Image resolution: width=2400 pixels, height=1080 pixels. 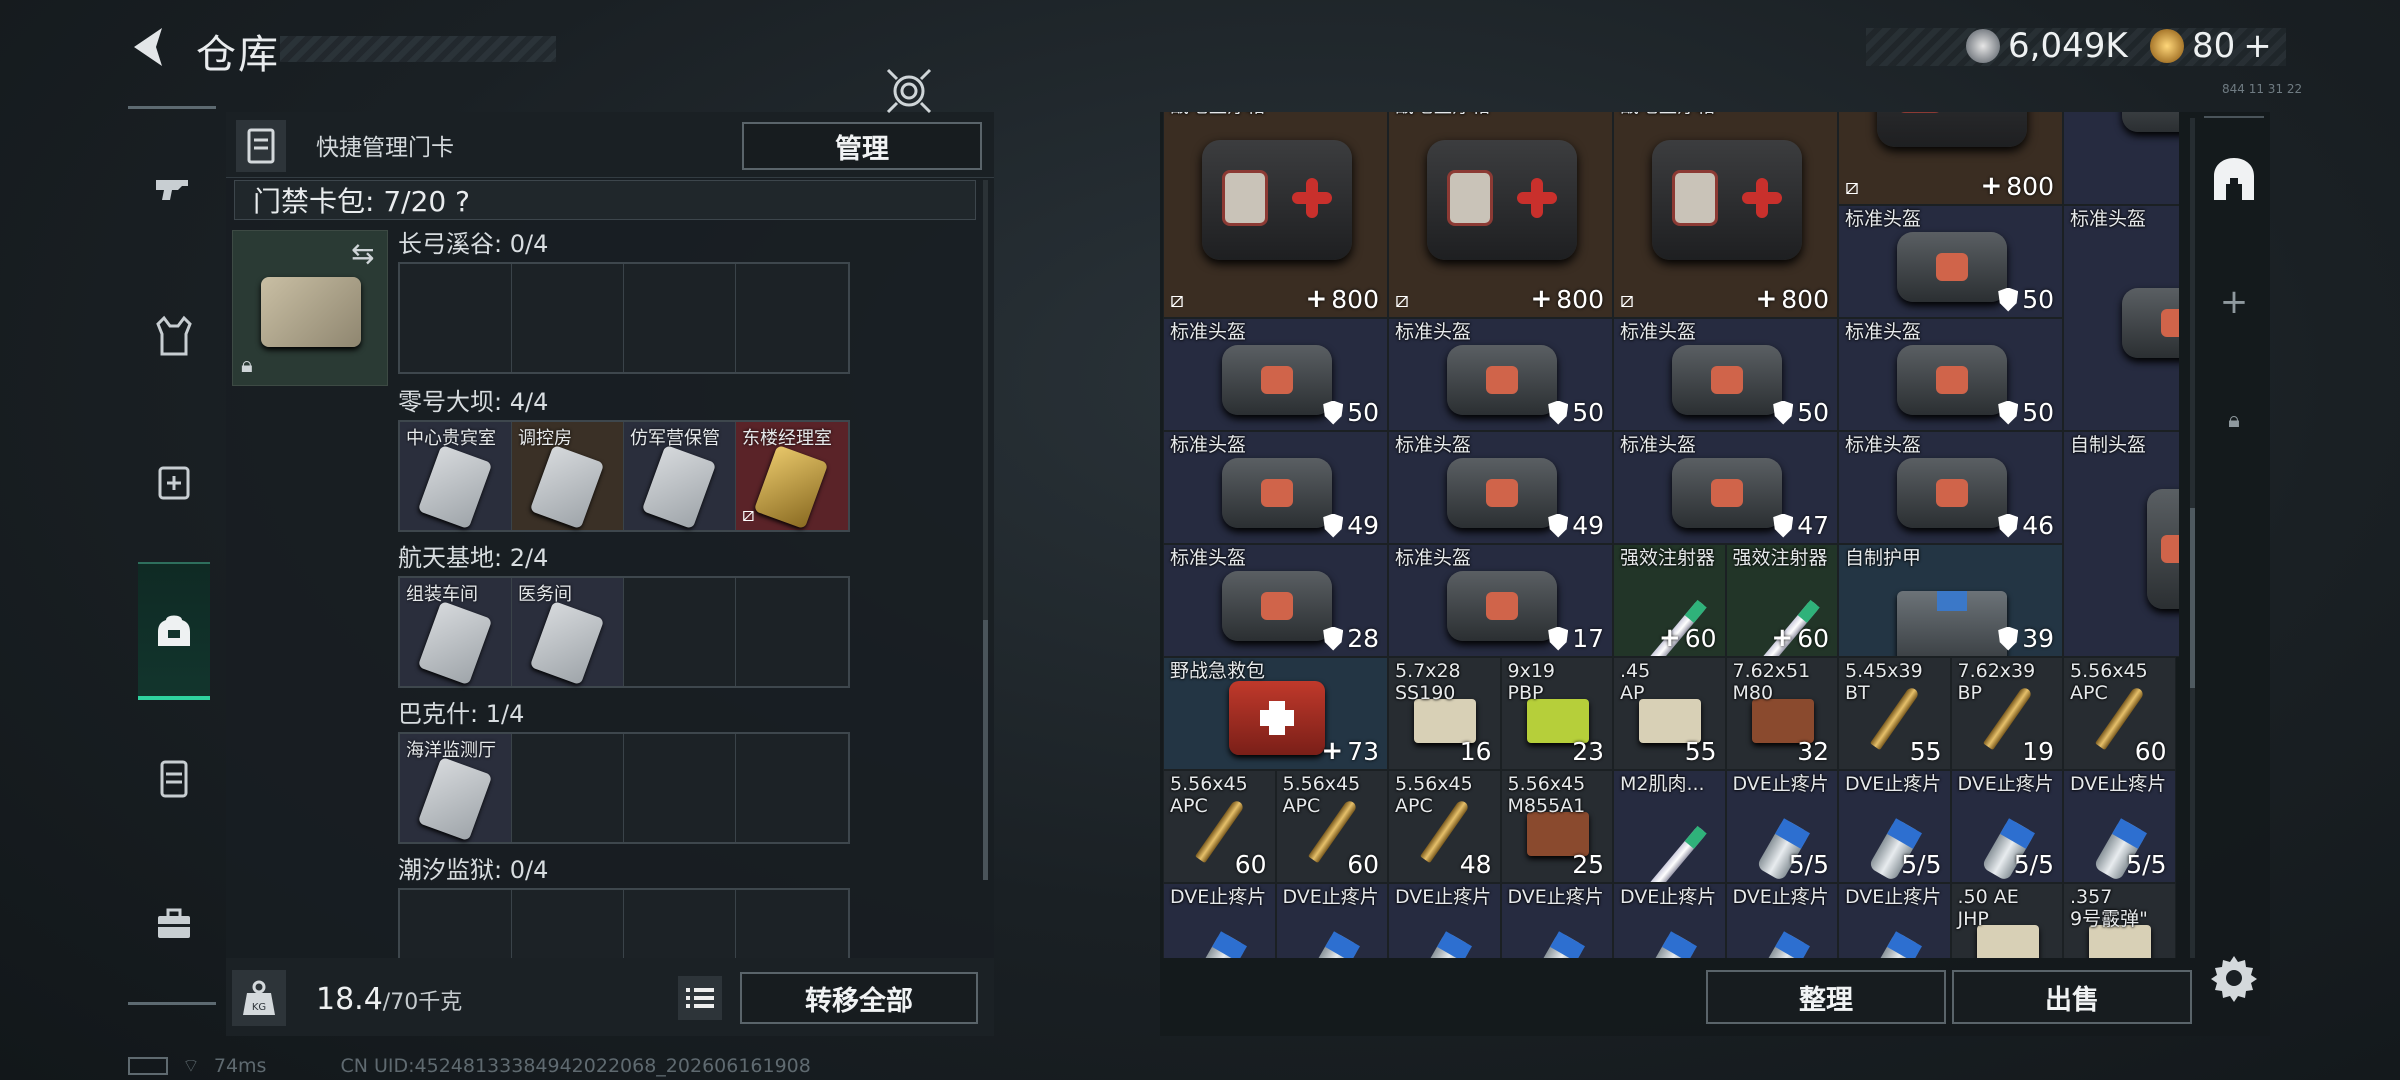 What do you see at coordinates (2006, 713) in the screenshot?
I see `inventory-item: 7.62x39 BP 19` at bounding box center [2006, 713].